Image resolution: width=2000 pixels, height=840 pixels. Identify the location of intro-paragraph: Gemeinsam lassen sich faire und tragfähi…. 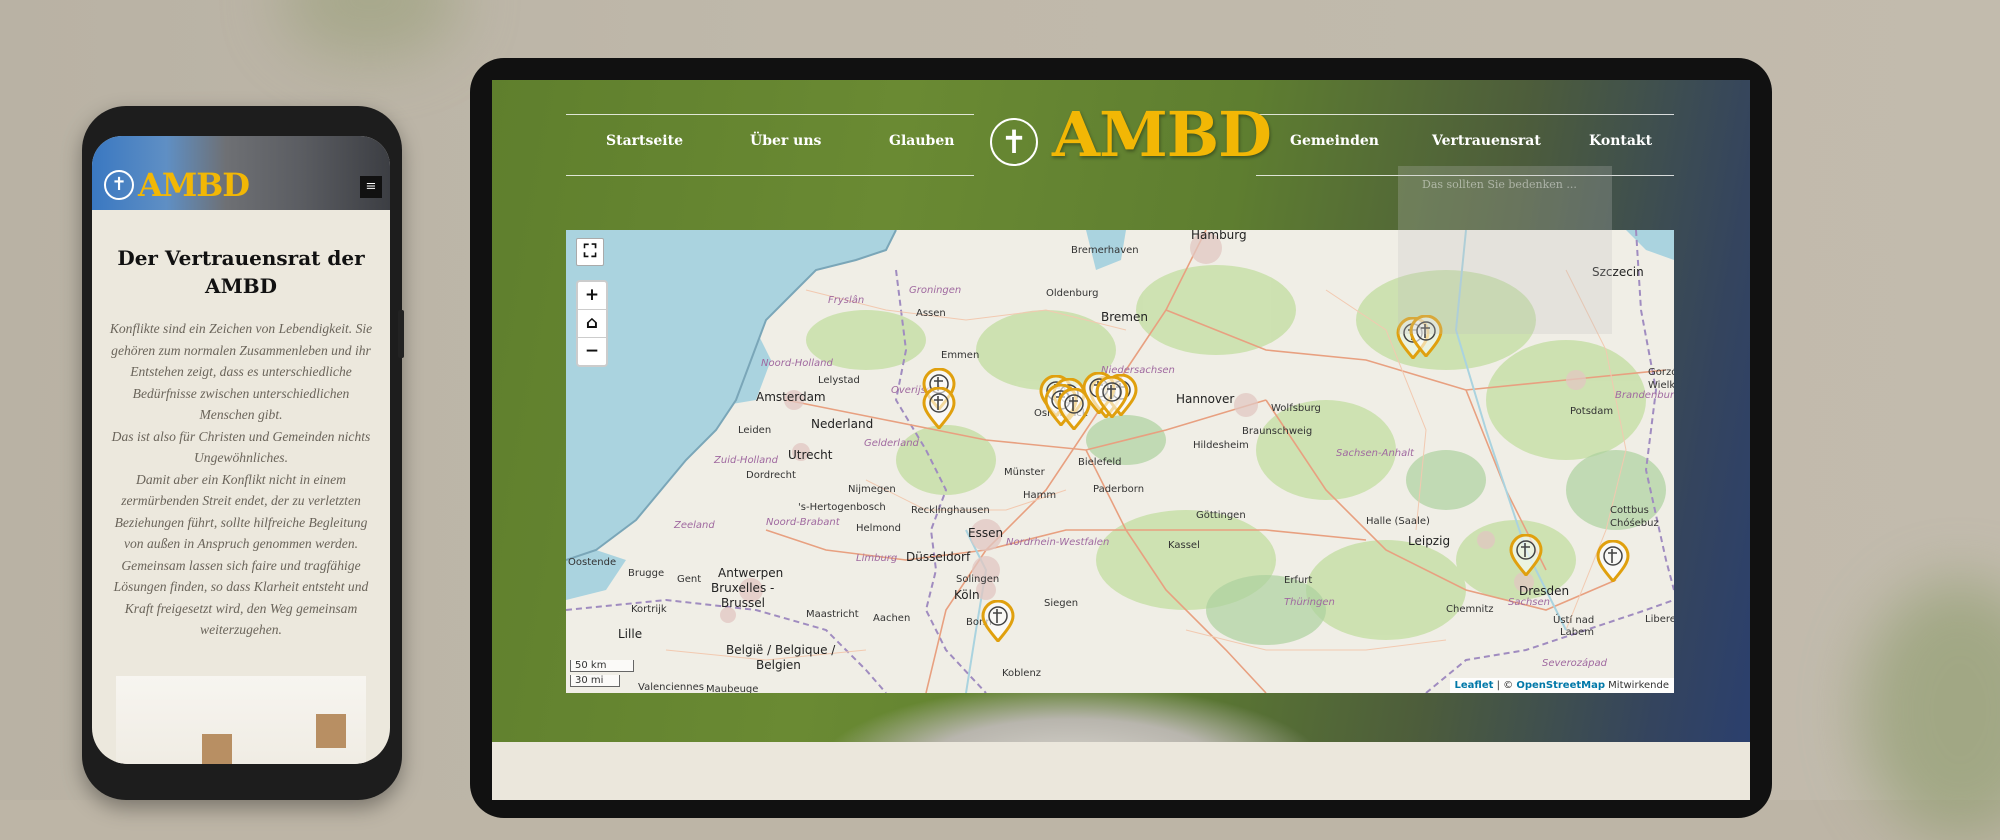
(241, 597).